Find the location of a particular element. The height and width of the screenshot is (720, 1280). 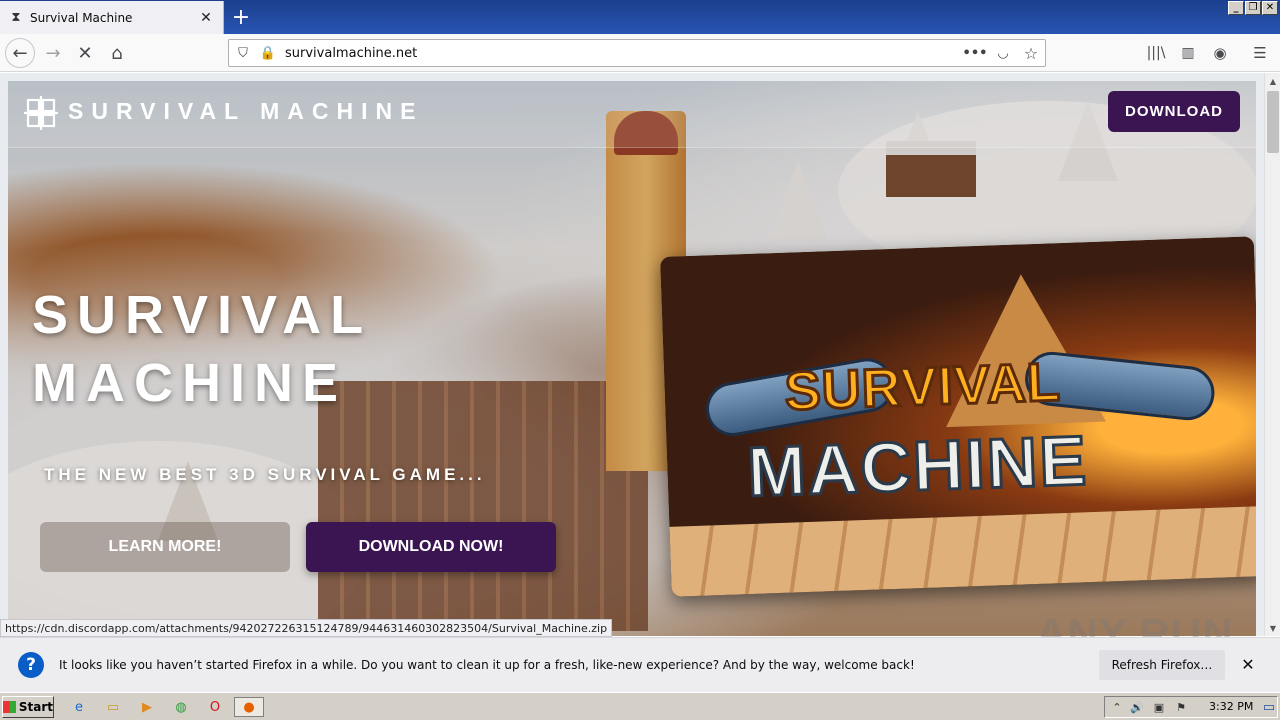

internet-explorer-icon: e is located at coordinates (79, 707).